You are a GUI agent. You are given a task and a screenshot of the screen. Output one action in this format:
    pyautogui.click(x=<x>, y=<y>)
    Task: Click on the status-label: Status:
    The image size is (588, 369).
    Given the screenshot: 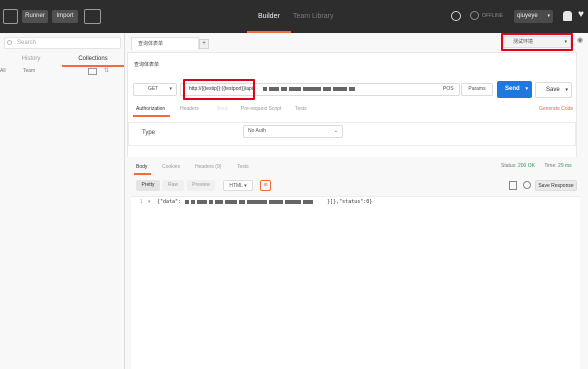 What is the action you would take?
    pyautogui.click(x=509, y=166)
    